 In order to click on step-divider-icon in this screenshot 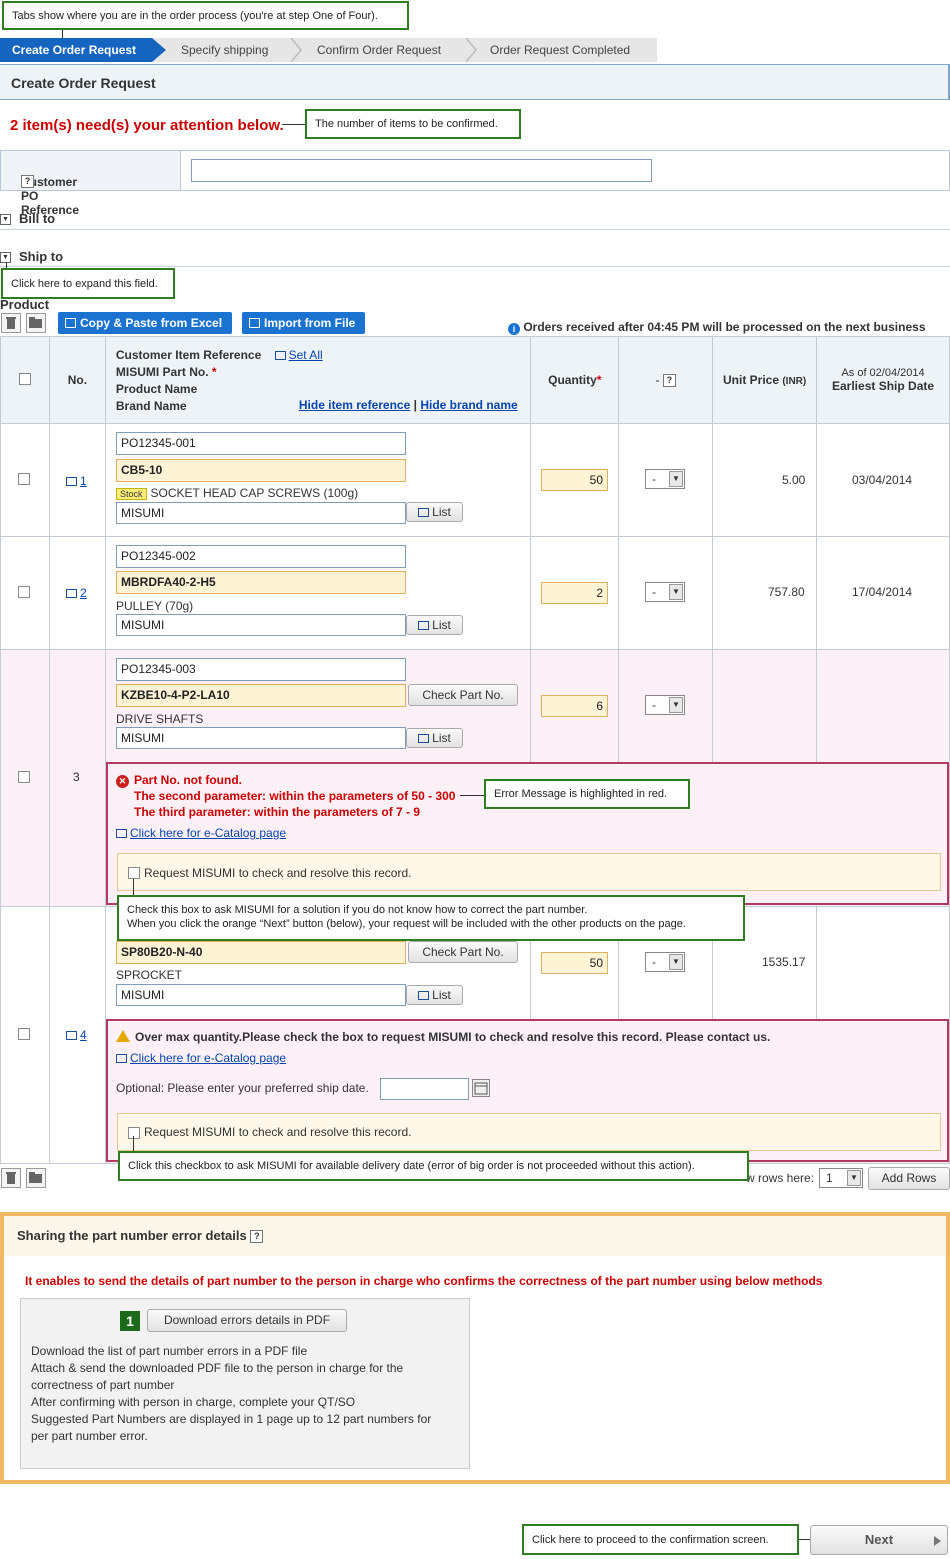, I will do `click(296, 50)`.